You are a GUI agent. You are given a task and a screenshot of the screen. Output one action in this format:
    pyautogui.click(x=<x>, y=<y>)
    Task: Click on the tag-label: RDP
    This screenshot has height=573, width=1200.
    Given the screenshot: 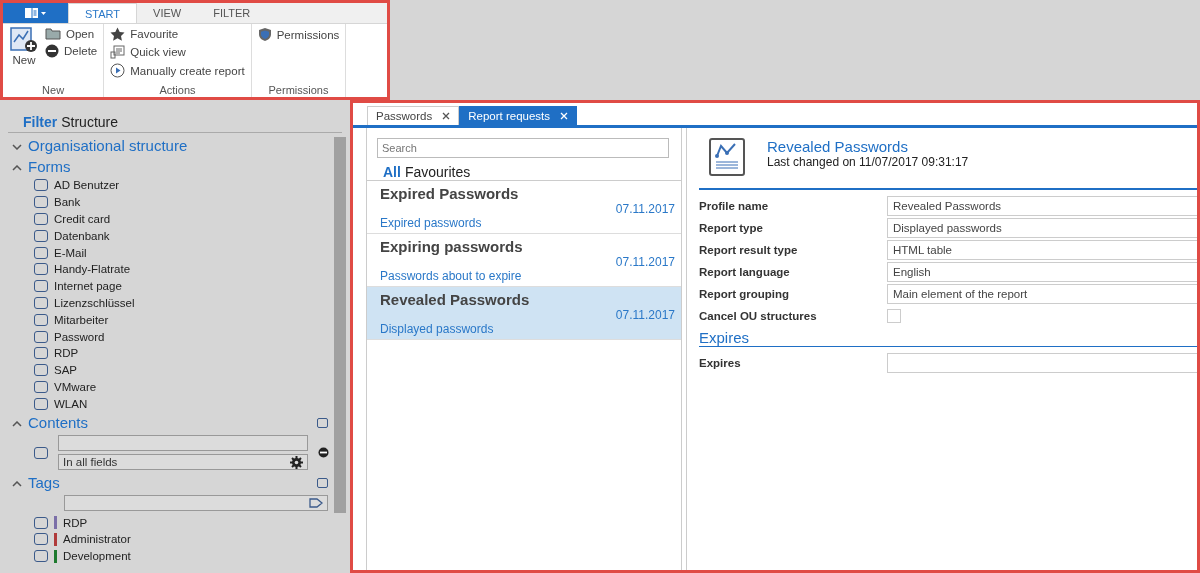 What is the action you would take?
    pyautogui.click(x=75, y=522)
    